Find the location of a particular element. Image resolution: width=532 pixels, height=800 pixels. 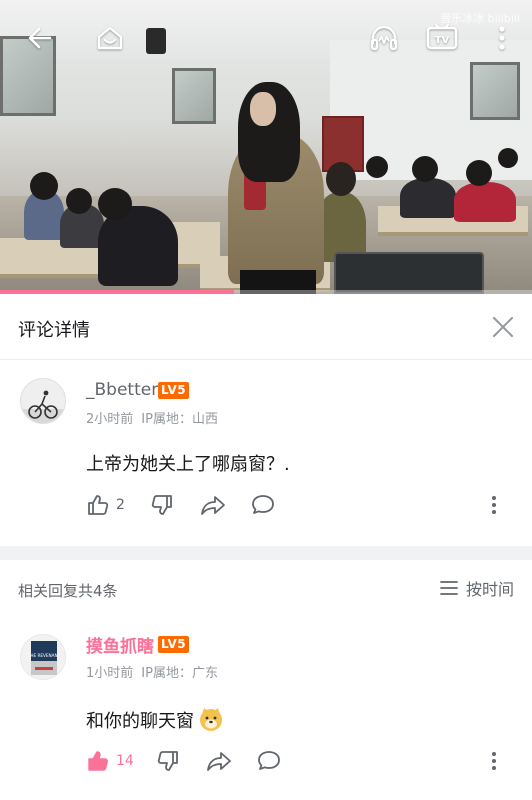

comment-time: 1小时前 is located at coordinates (110, 673).